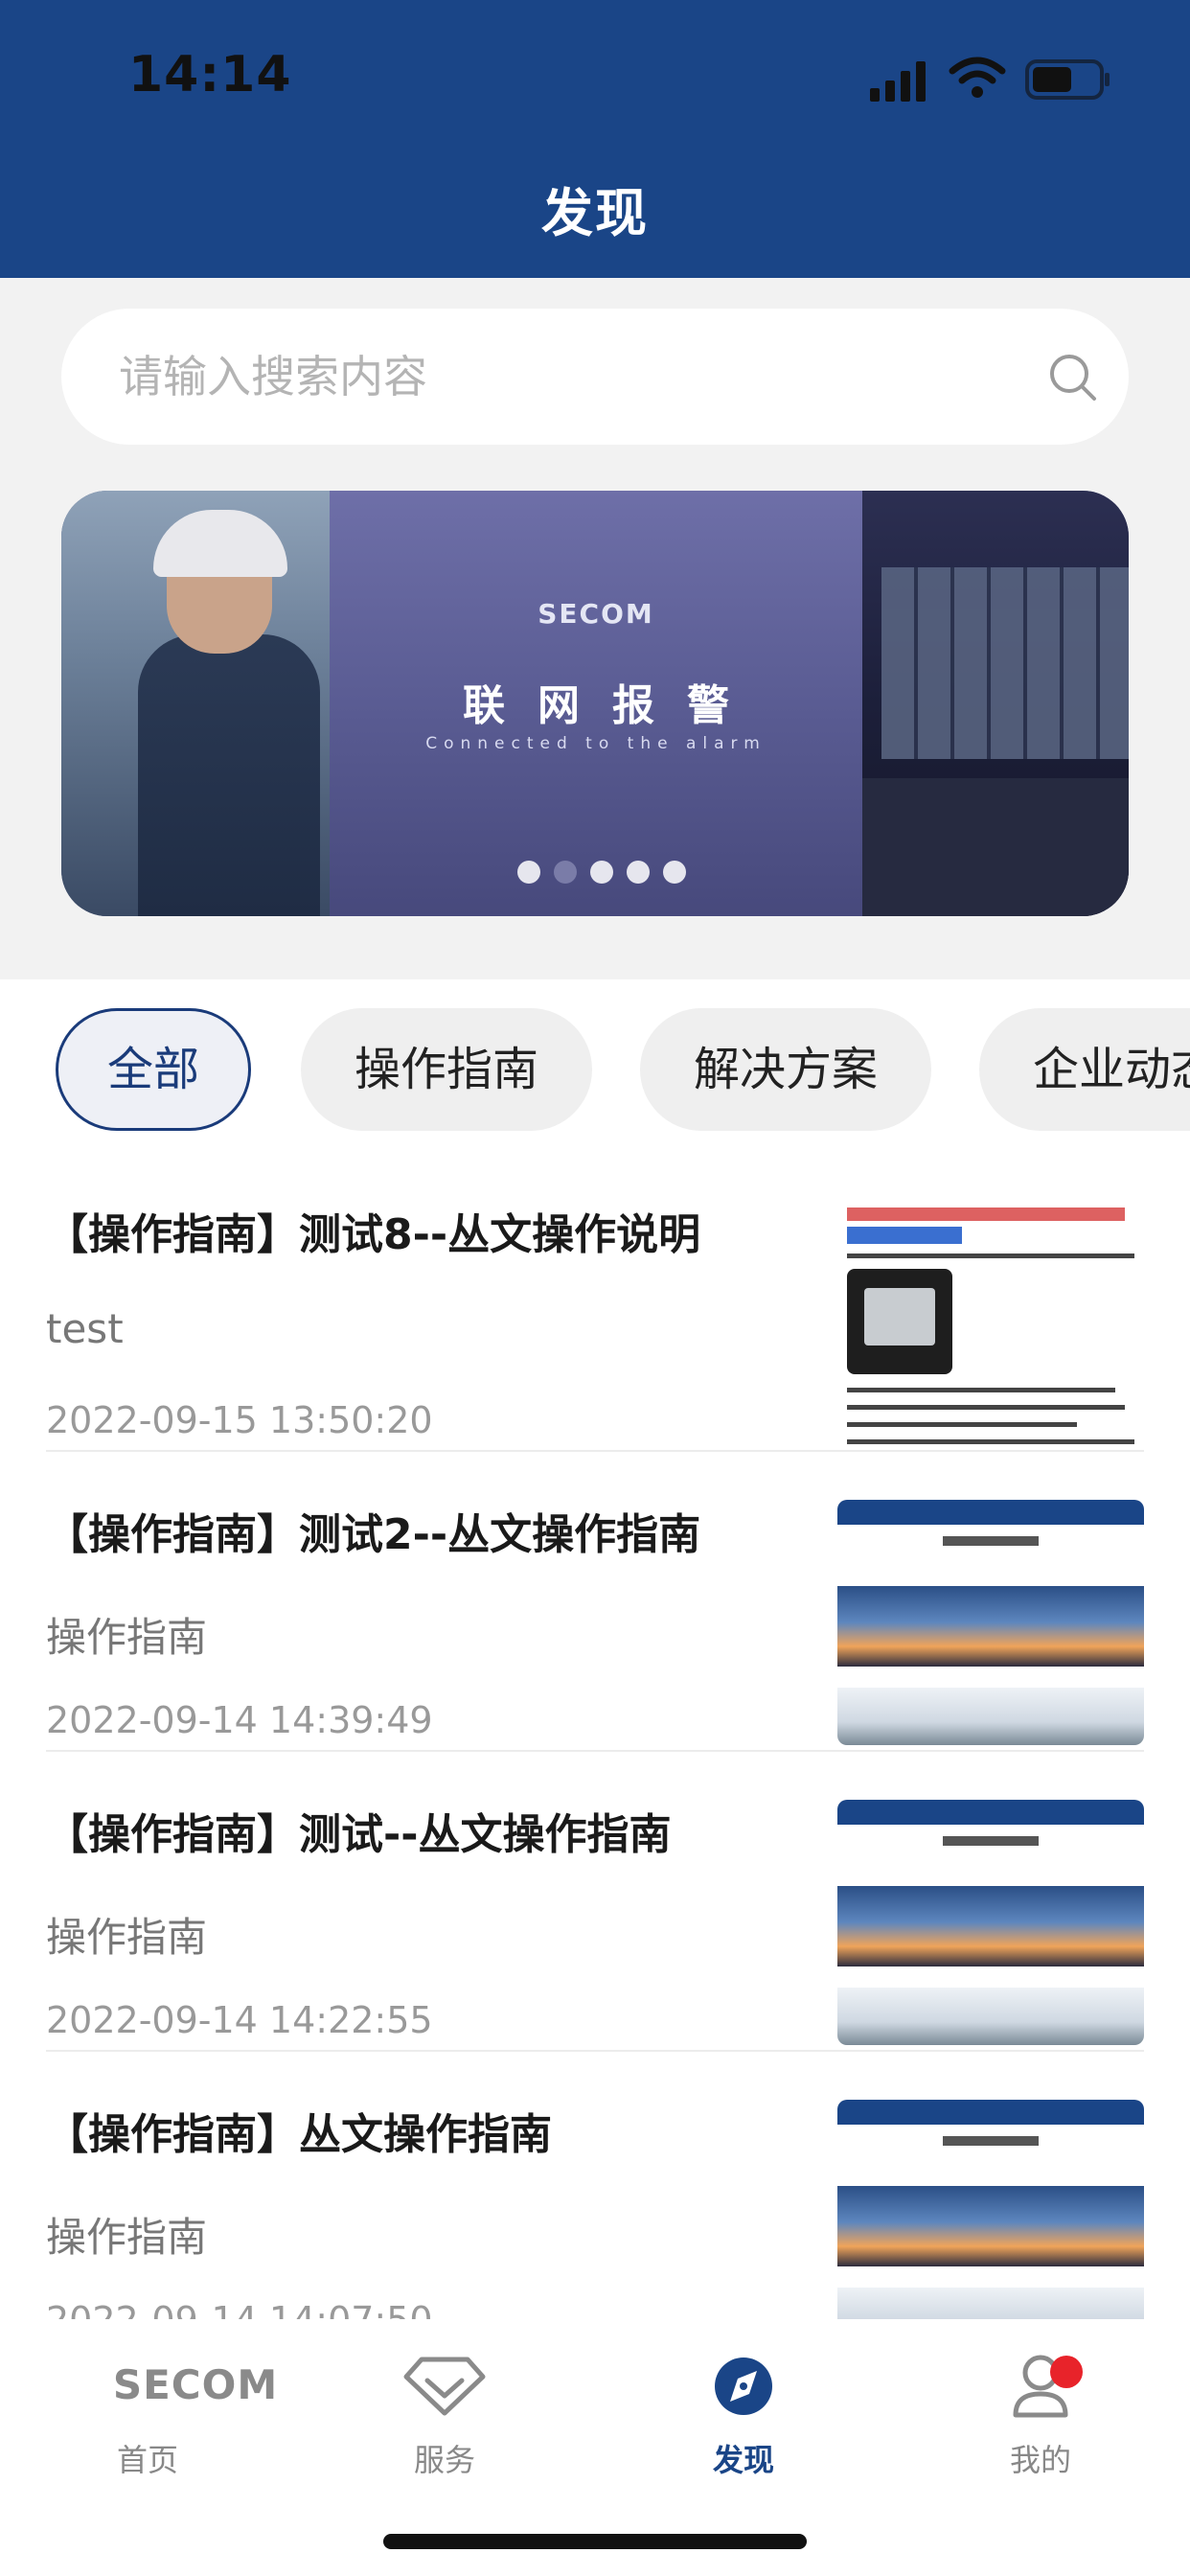  I want to click on article-title: 【操作指南】测试2--丛文操作指南, so click(374, 1534).